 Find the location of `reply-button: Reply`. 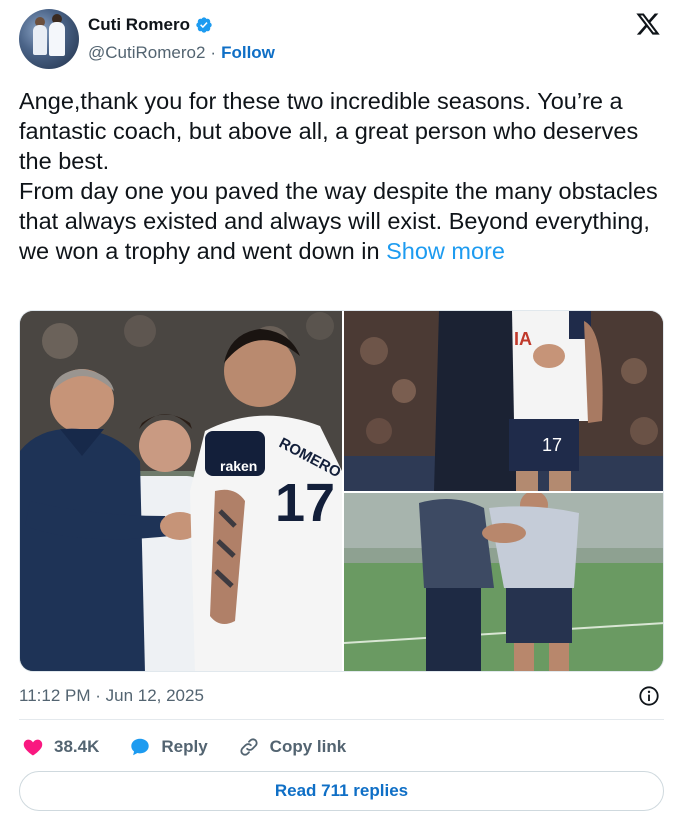

reply-button: Reply is located at coordinates (168, 747).